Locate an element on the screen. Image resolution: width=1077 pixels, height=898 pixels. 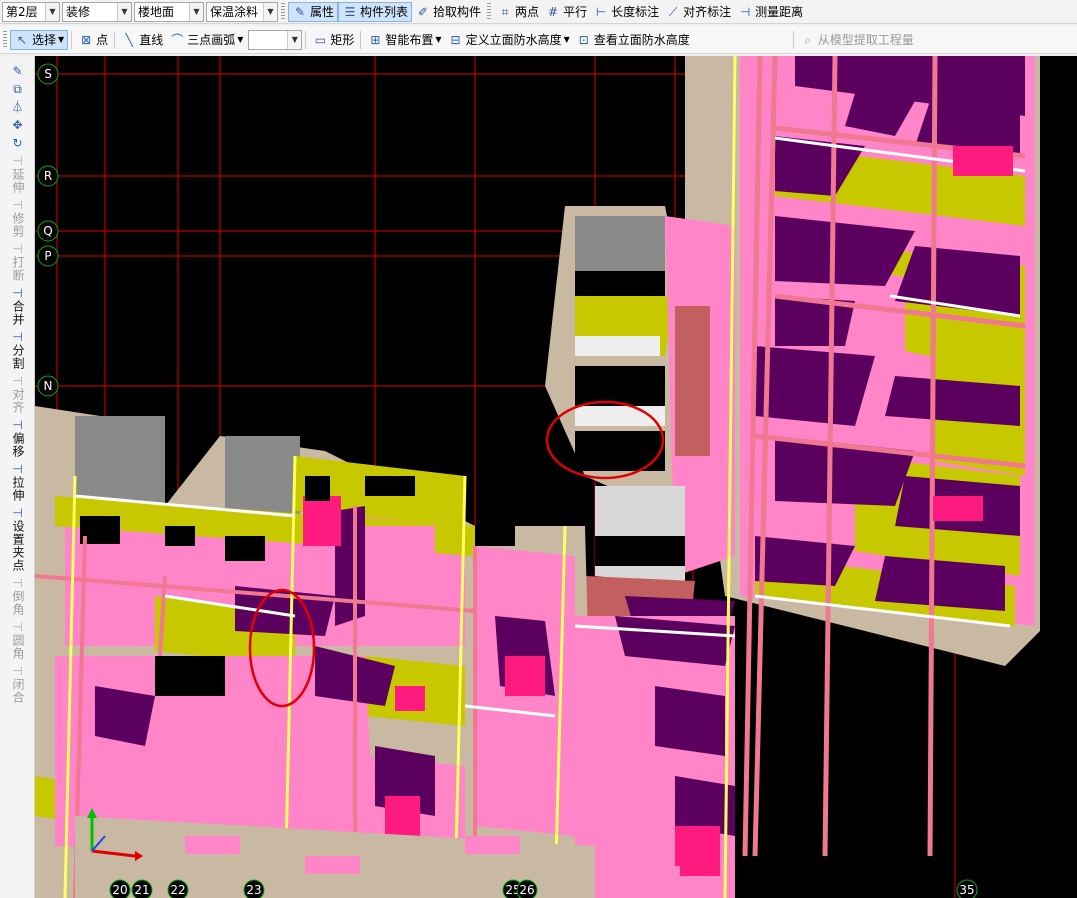
row-axis-bubble: N is located at coordinates (48, 386).